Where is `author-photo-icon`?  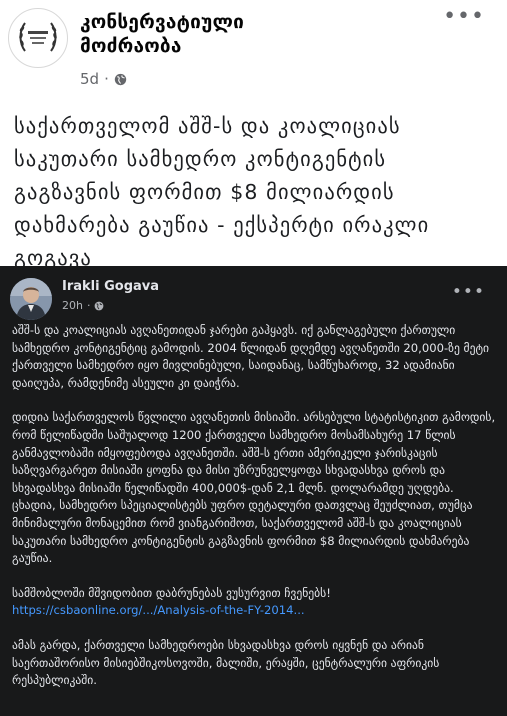
author-photo-icon is located at coordinates (31, 299).